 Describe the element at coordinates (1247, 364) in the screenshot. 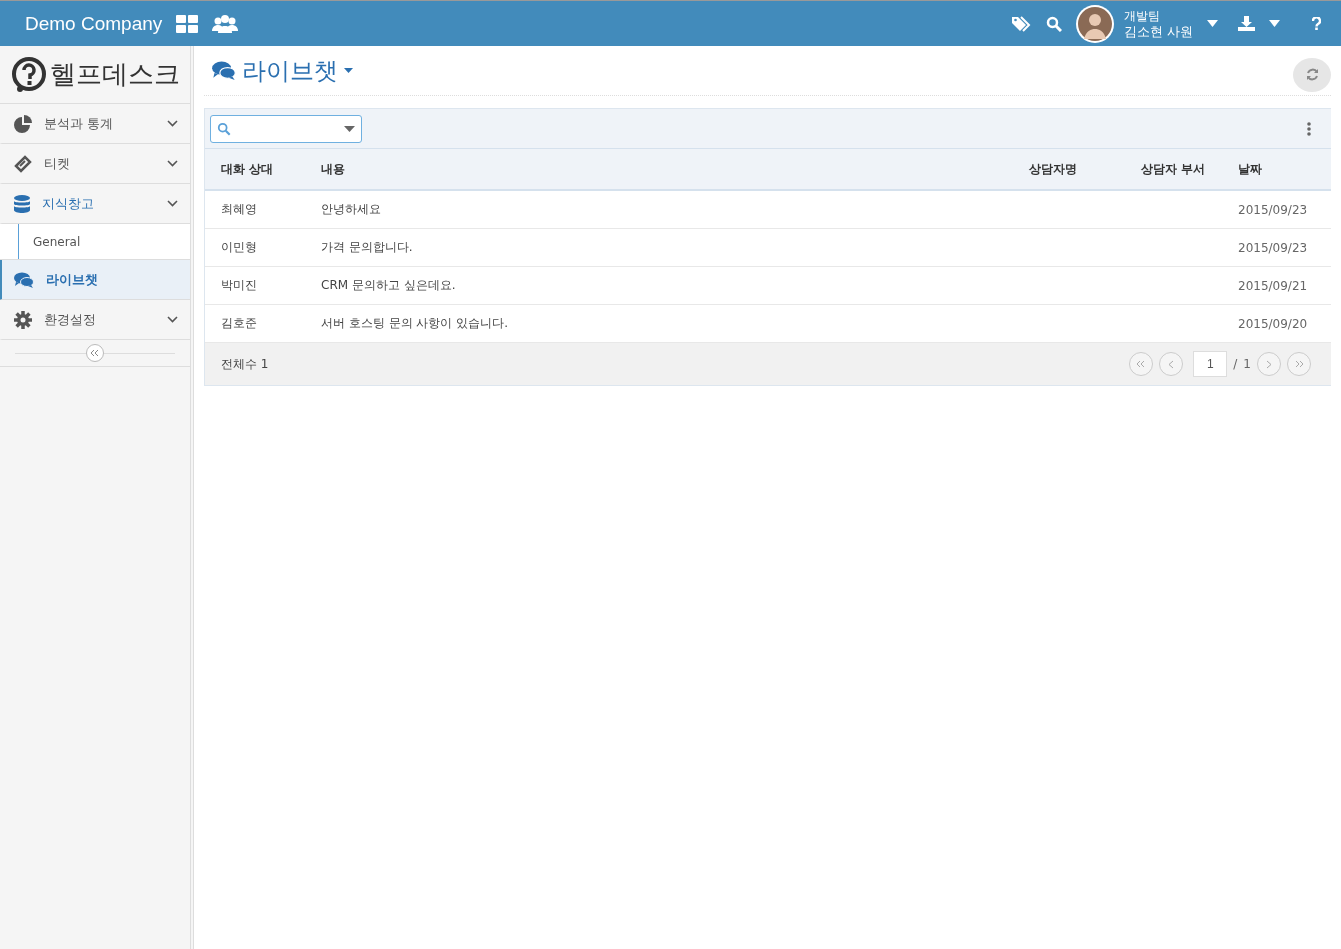

I see `page-count: 1` at that location.